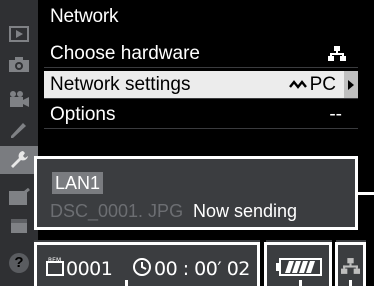  I want to click on submenu-arrow, so click(351, 84).